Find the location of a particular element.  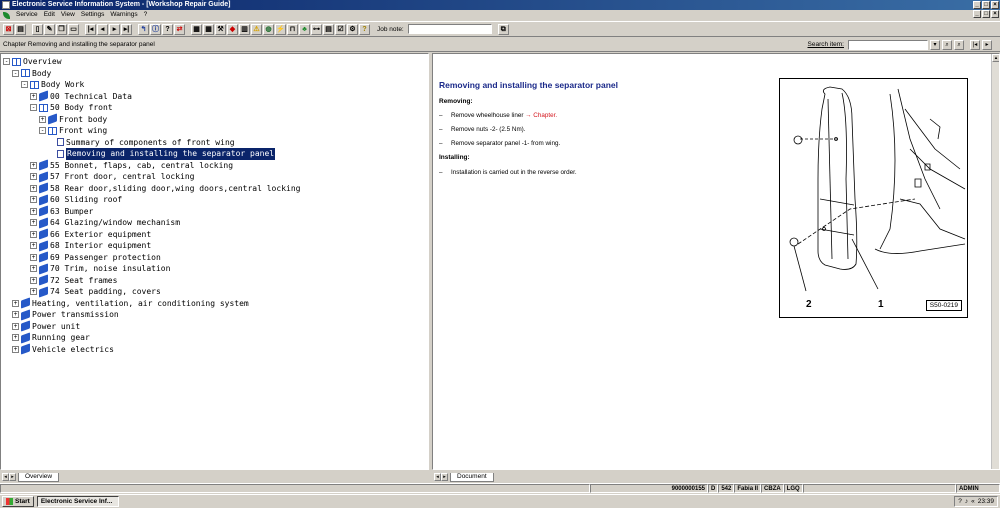

search-dropdown-icon: ▾ is located at coordinates (935, 45).